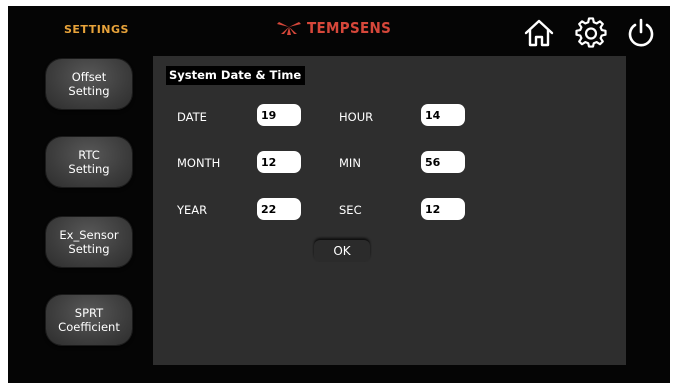 Image resolution: width=674 pixels, height=383 pixels. What do you see at coordinates (279, 162) in the screenshot?
I see `month-input` at bounding box center [279, 162].